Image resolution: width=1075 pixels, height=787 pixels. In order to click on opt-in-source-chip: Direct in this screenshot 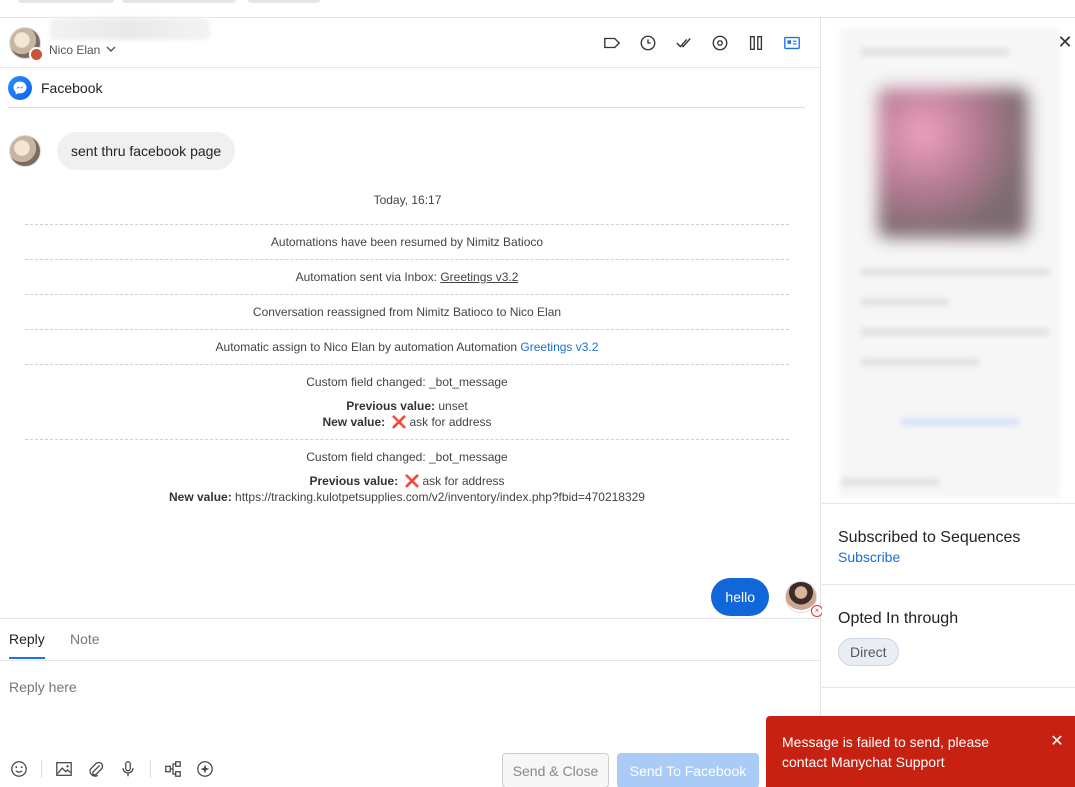, I will do `click(868, 652)`.